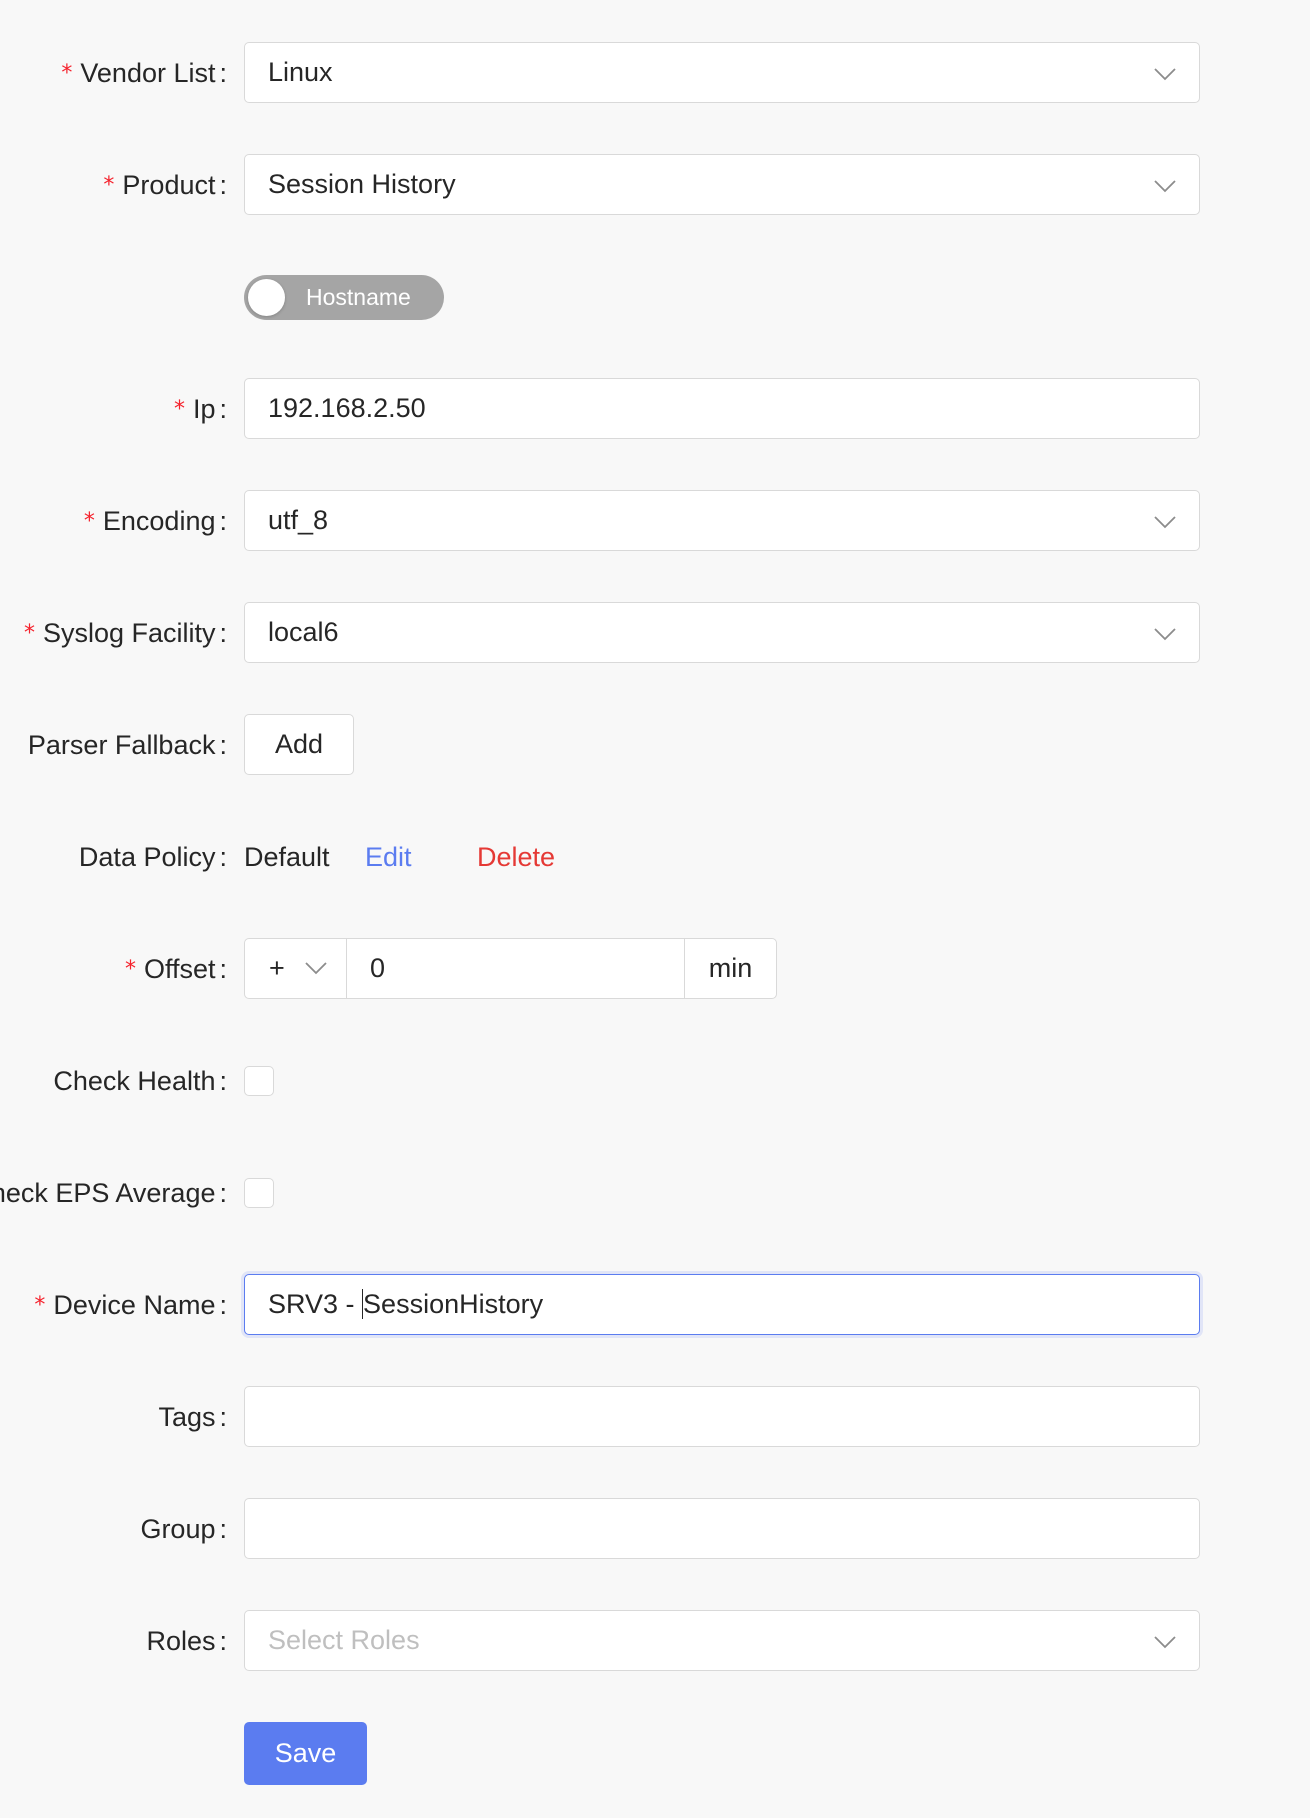  Describe the element at coordinates (259, 1081) in the screenshot. I see `check-health-checkbox` at that location.